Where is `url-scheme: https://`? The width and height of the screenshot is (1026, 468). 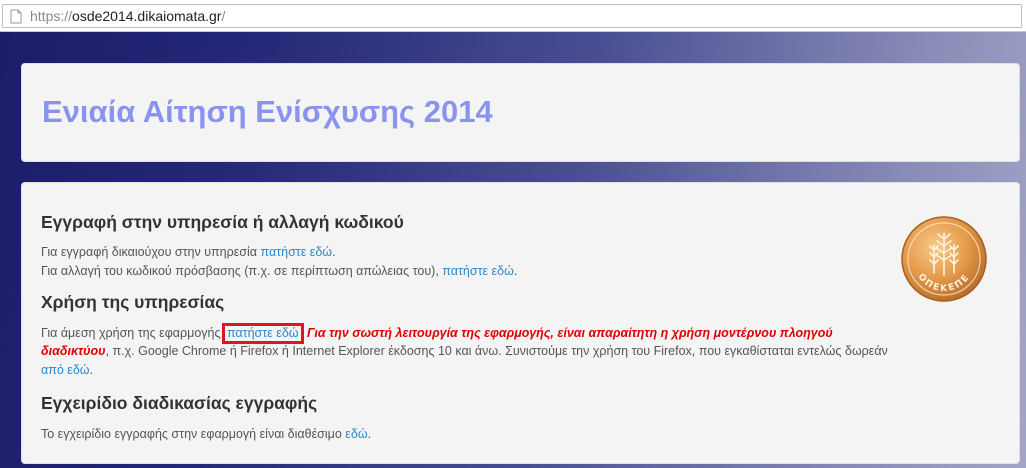
url-scheme: https:// is located at coordinates (51, 16).